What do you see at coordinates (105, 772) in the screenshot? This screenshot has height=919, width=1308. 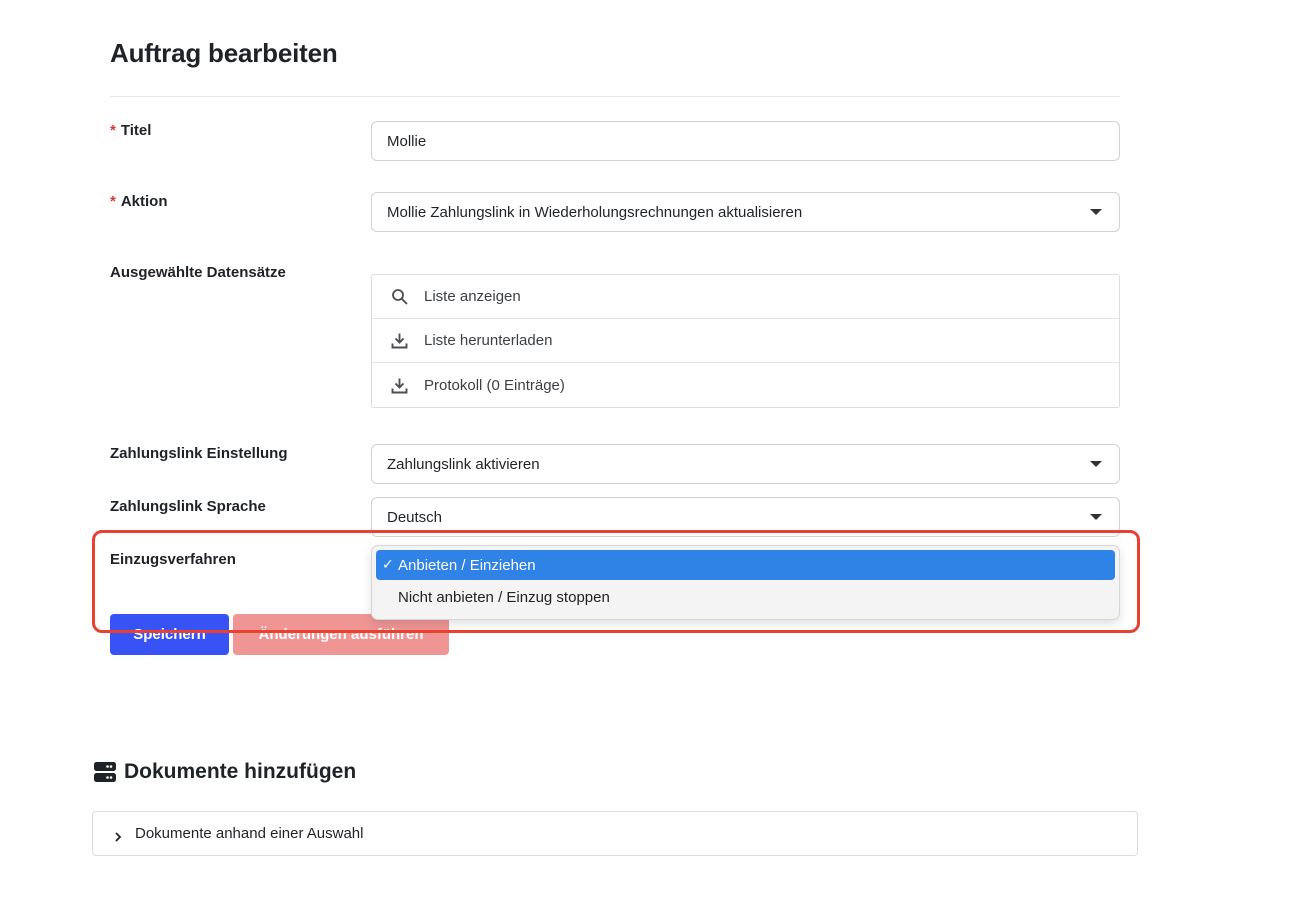 I see `database-icon` at bounding box center [105, 772].